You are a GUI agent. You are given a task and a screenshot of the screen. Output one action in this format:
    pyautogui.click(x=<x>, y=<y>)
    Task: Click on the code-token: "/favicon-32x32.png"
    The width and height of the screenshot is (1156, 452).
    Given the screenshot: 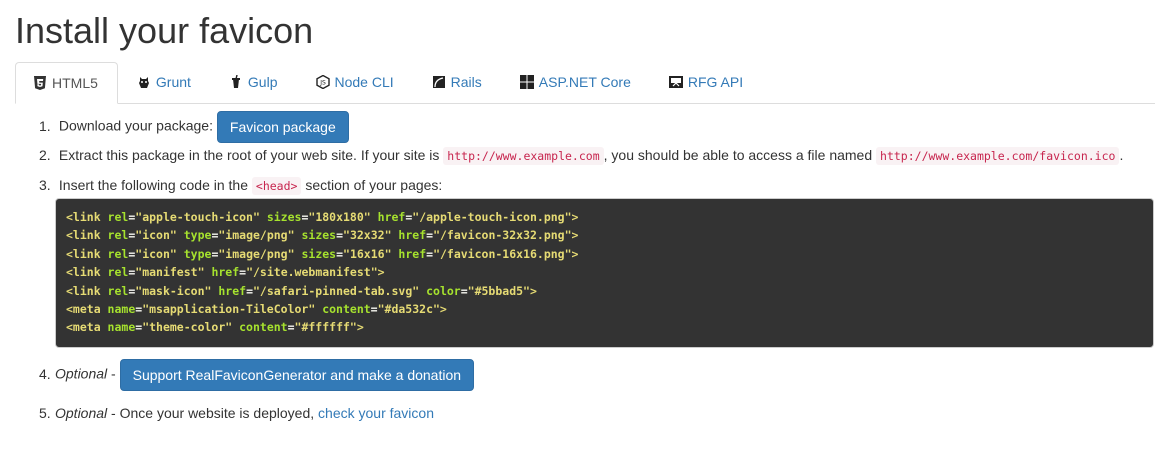 What is the action you would take?
    pyautogui.click(x=502, y=235)
    